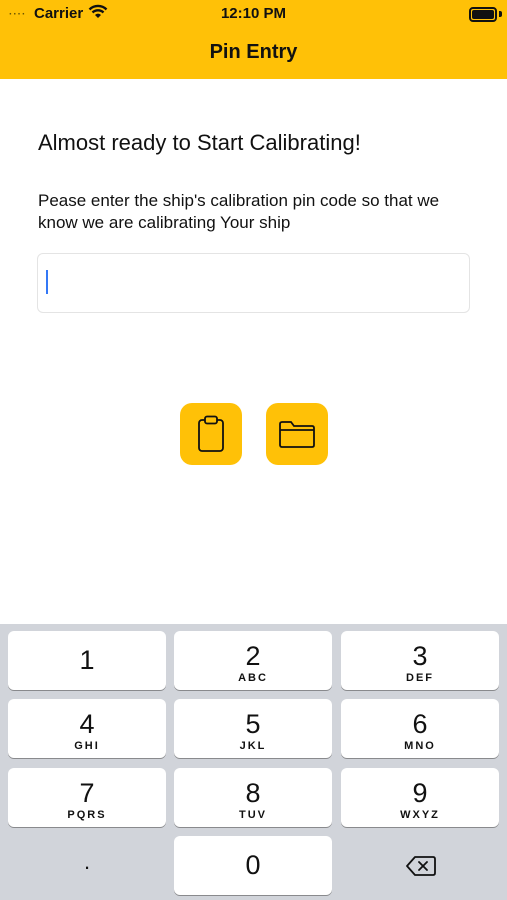 This screenshot has width=507, height=900. I want to click on key-number: 7, so click(87, 793).